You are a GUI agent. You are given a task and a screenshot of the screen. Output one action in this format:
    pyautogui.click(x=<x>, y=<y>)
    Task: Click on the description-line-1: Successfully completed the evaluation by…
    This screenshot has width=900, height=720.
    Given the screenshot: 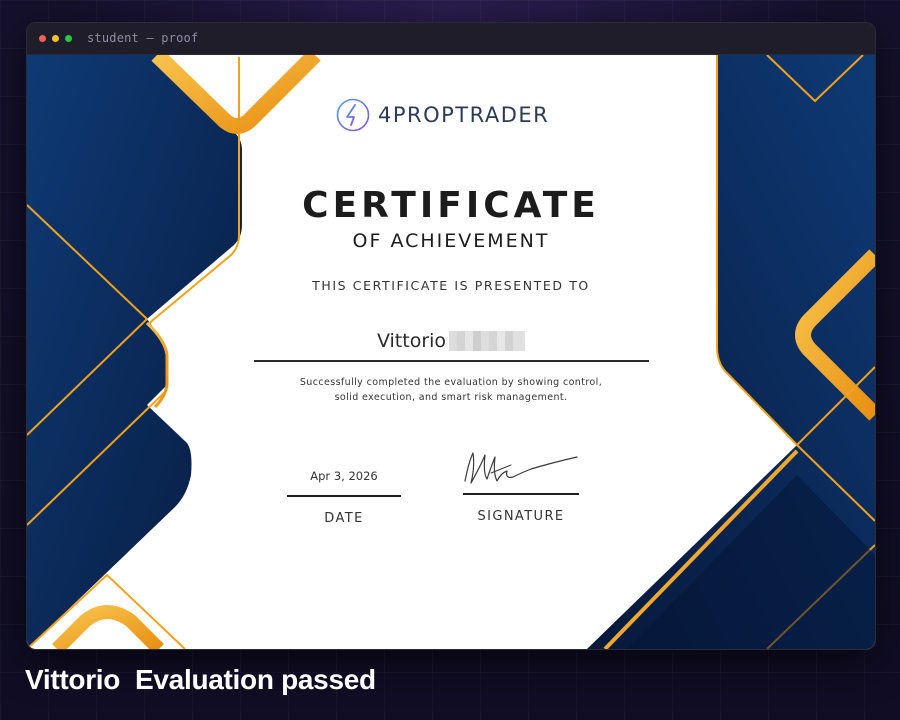 What is the action you would take?
    pyautogui.click(x=451, y=382)
    